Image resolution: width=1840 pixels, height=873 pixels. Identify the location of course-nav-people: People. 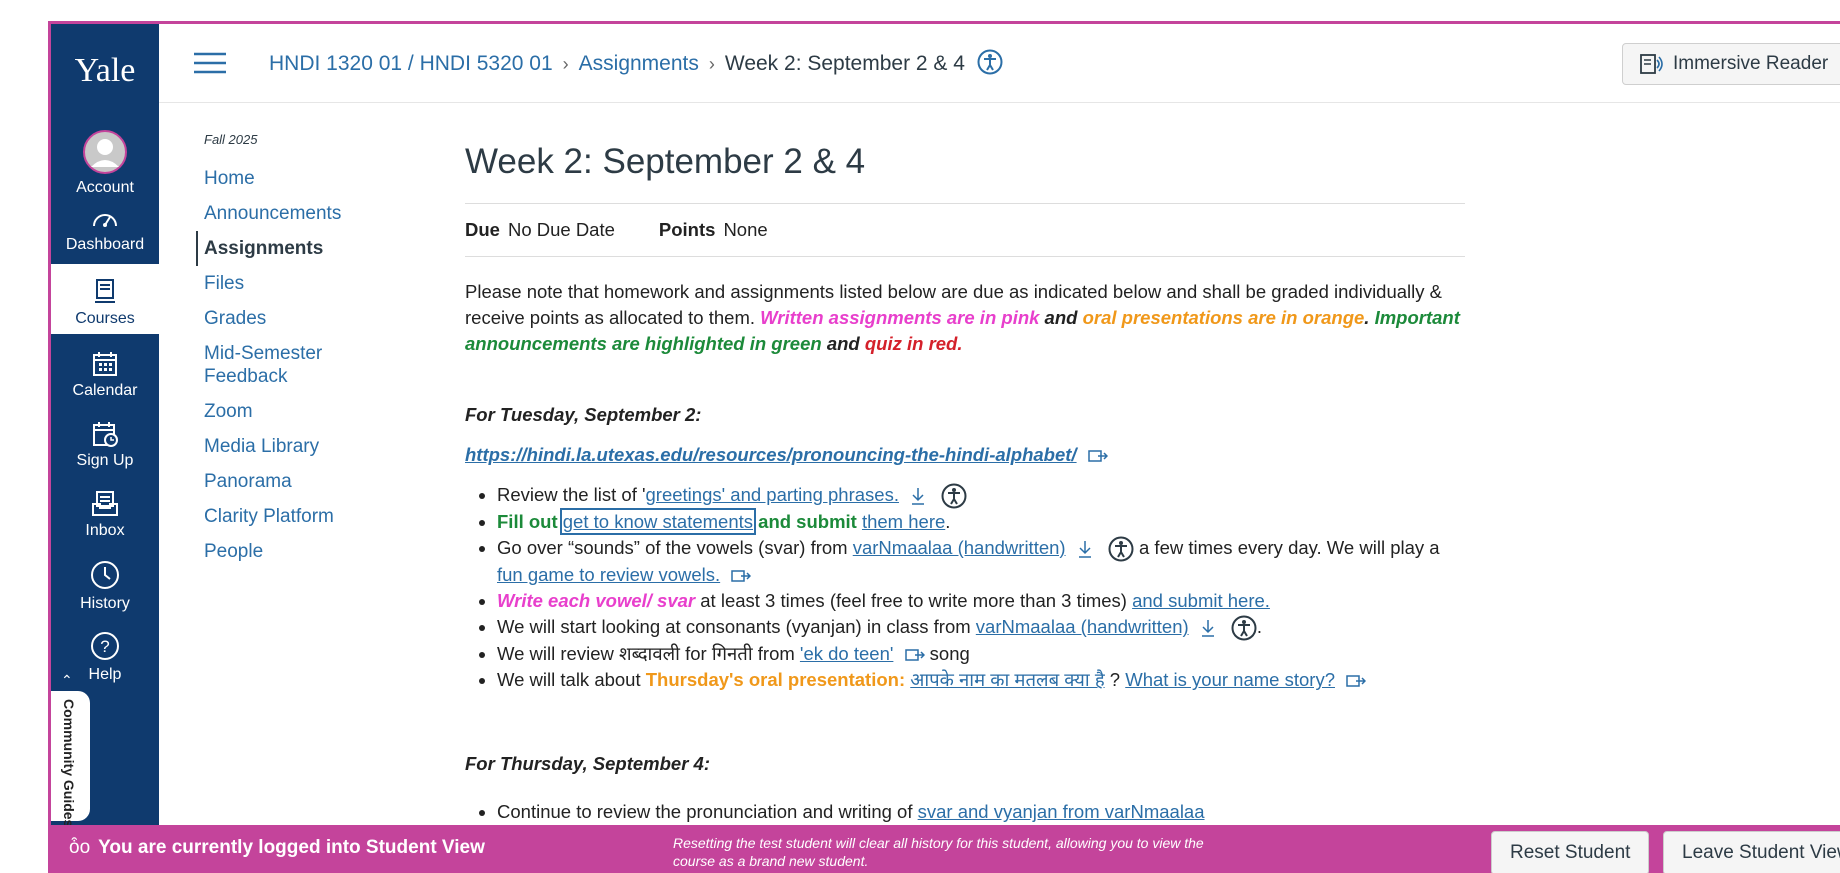
(283, 551).